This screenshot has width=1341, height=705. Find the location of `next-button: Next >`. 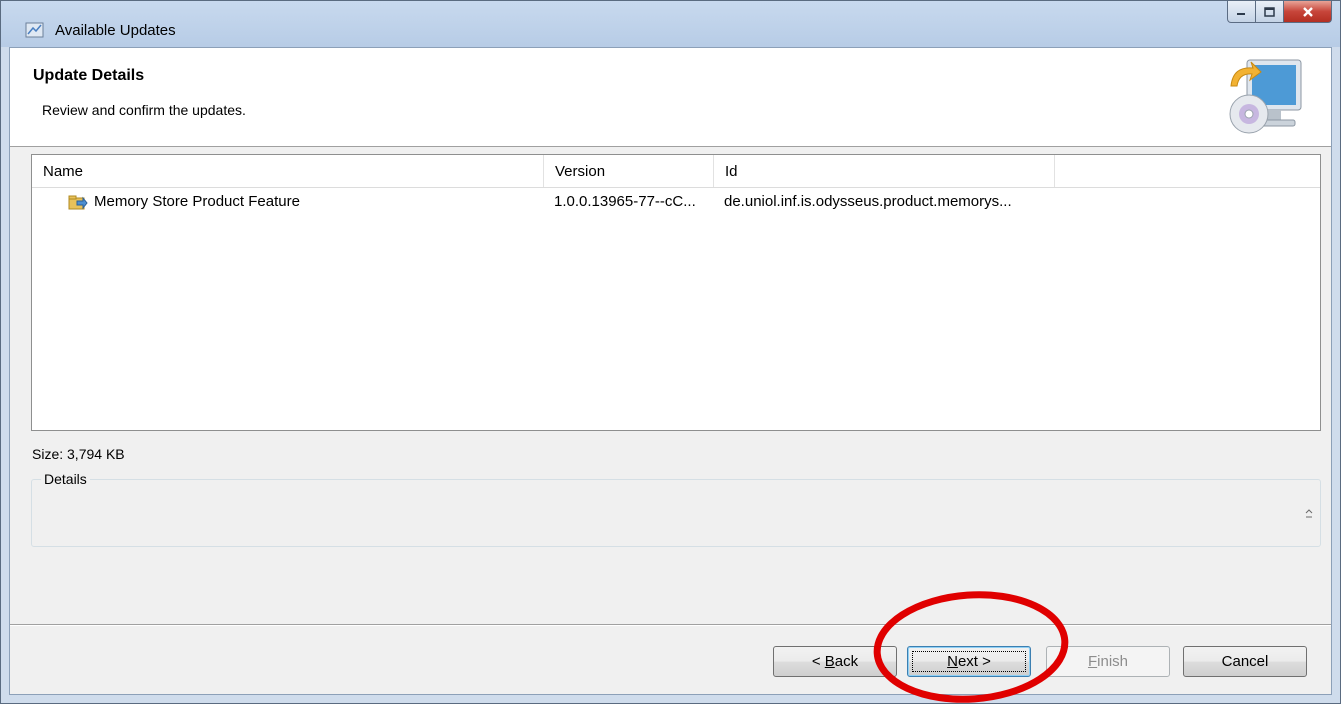

next-button: Next > is located at coordinates (969, 661).